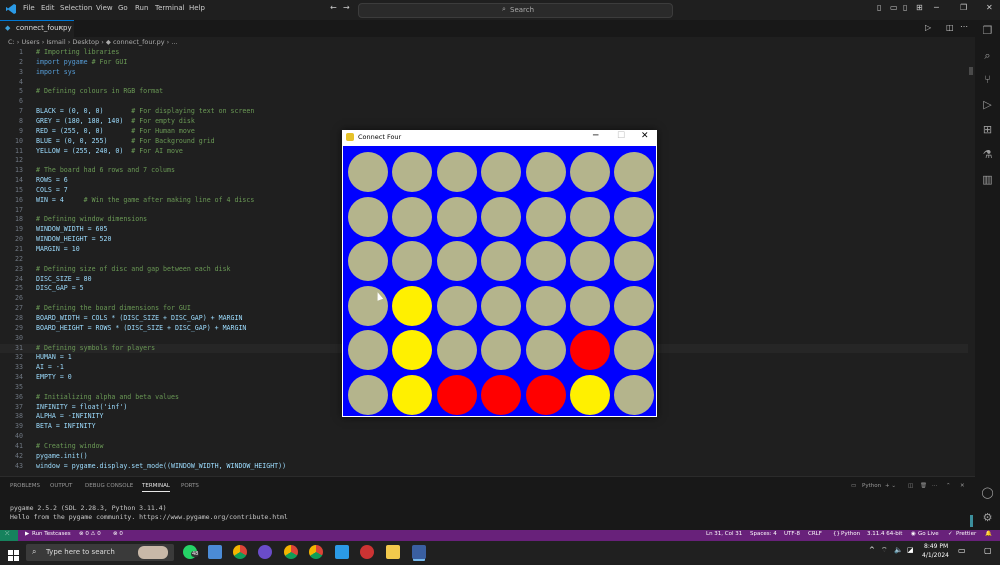 The image size is (1000, 565). I want to click on taskbar-search: ⌕ Type here to search, so click(100, 552).